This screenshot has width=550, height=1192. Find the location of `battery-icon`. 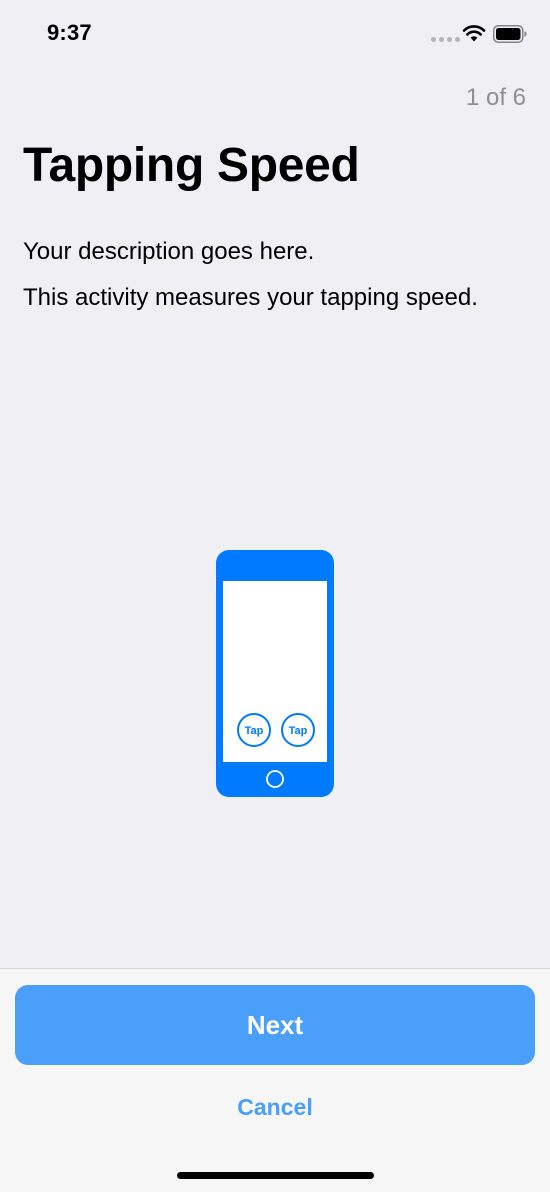

battery-icon is located at coordinates (510, 34).